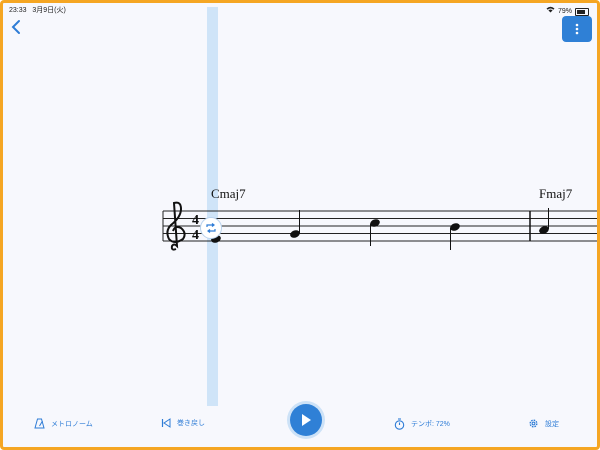 The width and height of the screenshot is (600, 450). What do you see at coordinates (191, 423) in the screenshot?
I see `rewind-label: 巻き戻し` at bounding box center [191, 423].